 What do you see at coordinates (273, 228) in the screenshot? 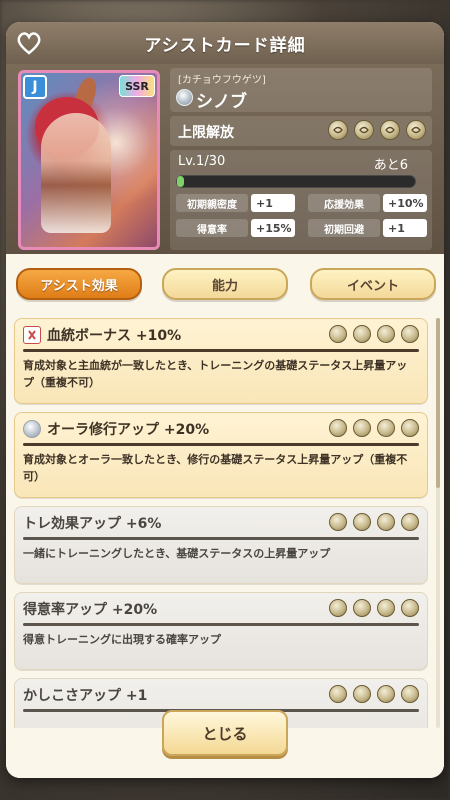
I see `stat-value: +15%` at bounding box center [273, 228].